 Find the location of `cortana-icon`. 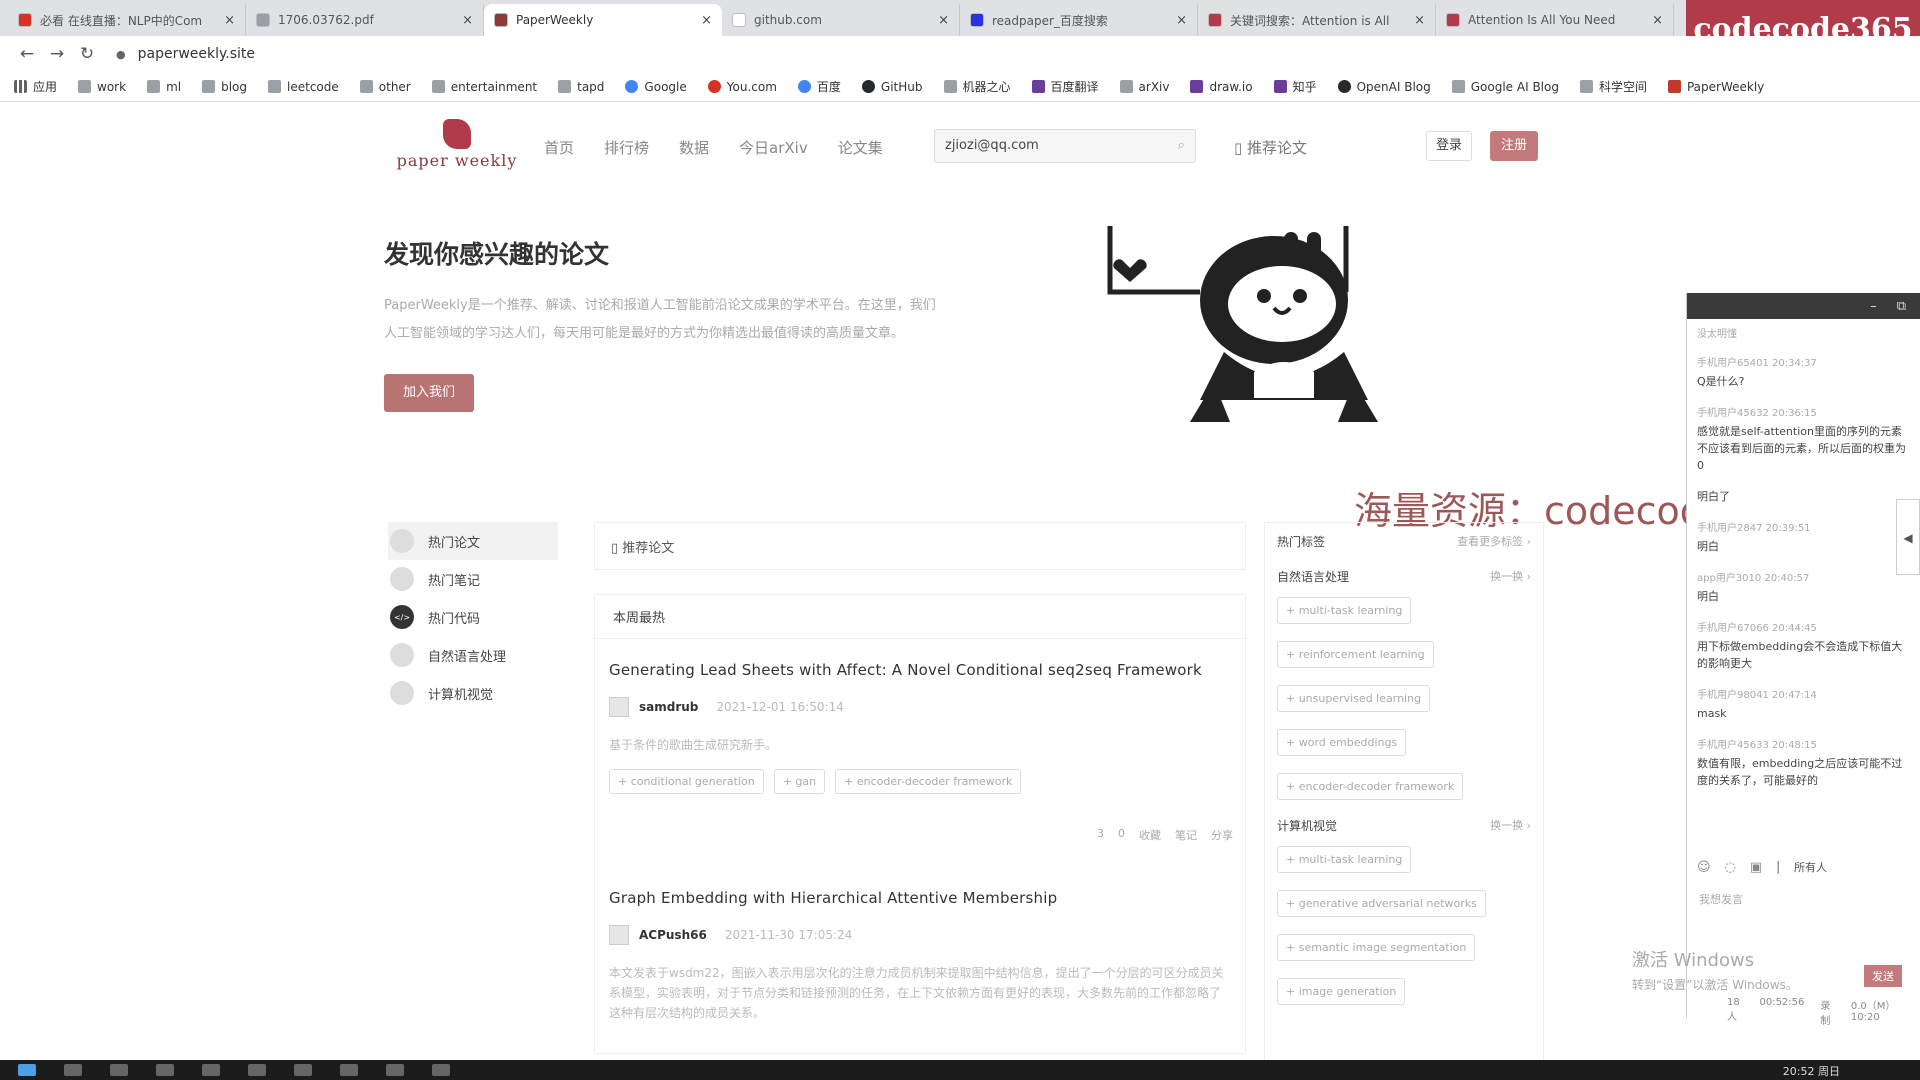

cortana-icon is located at coordinates (119, 1070).